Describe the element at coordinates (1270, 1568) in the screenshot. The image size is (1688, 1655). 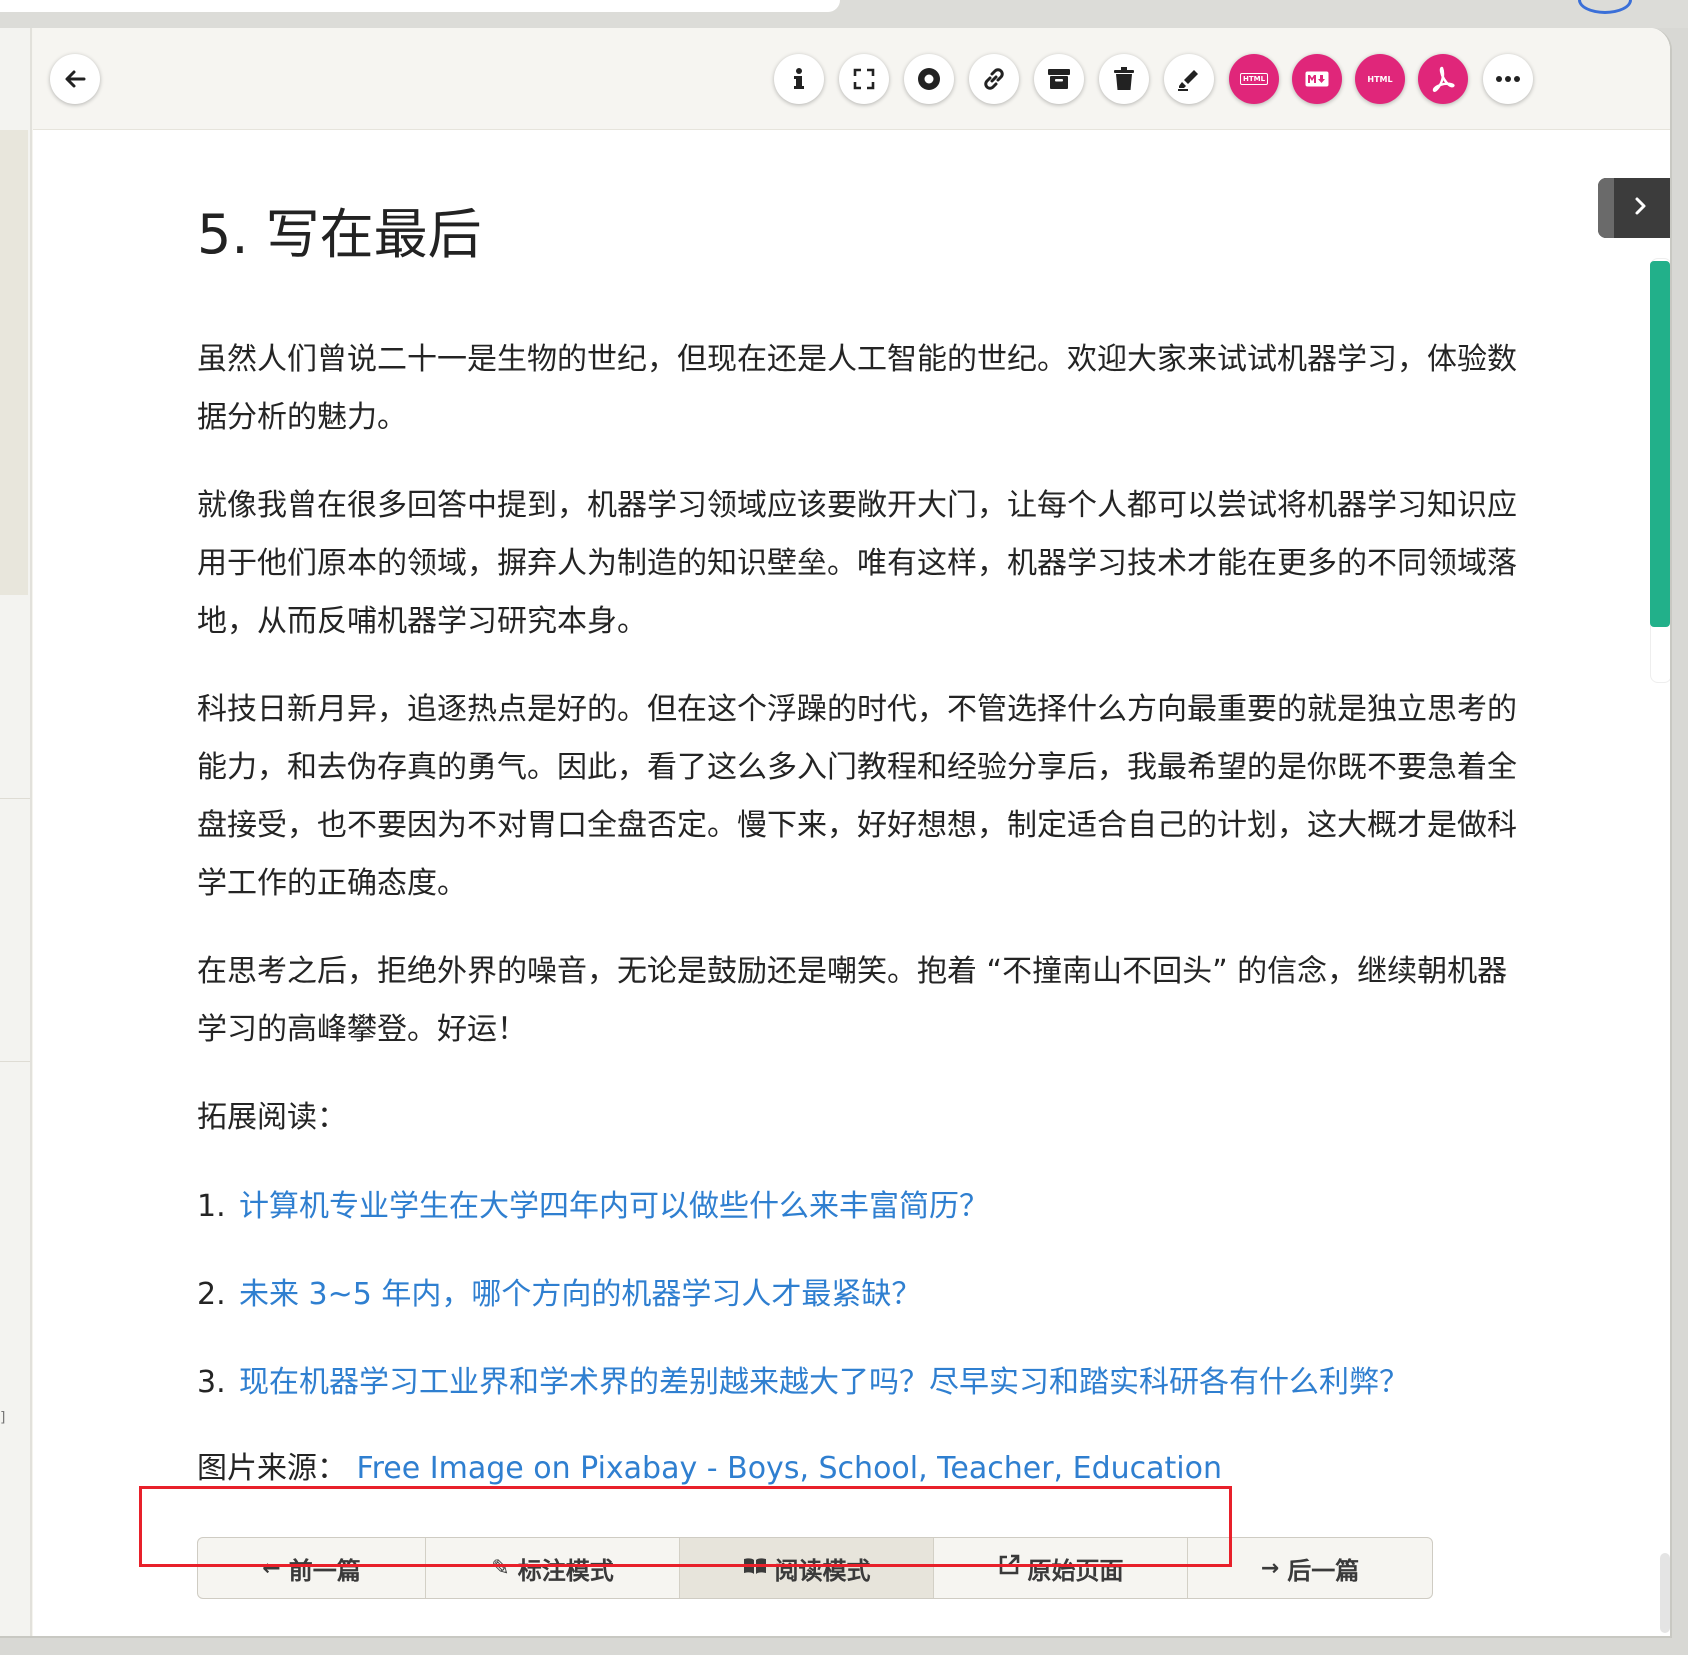
I see `arrow-right-icon: →` at that location.